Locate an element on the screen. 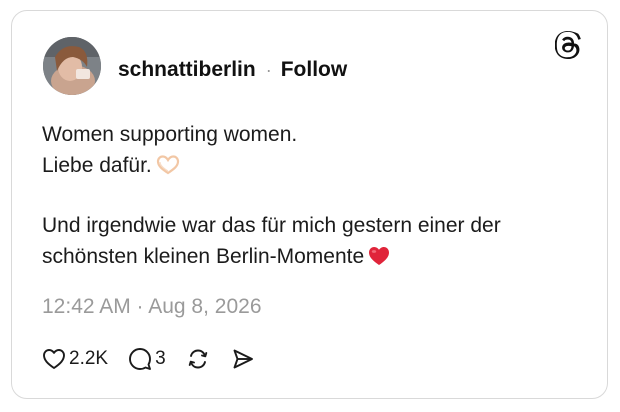  reply-count: 3 is located at coordinates (160, 358).